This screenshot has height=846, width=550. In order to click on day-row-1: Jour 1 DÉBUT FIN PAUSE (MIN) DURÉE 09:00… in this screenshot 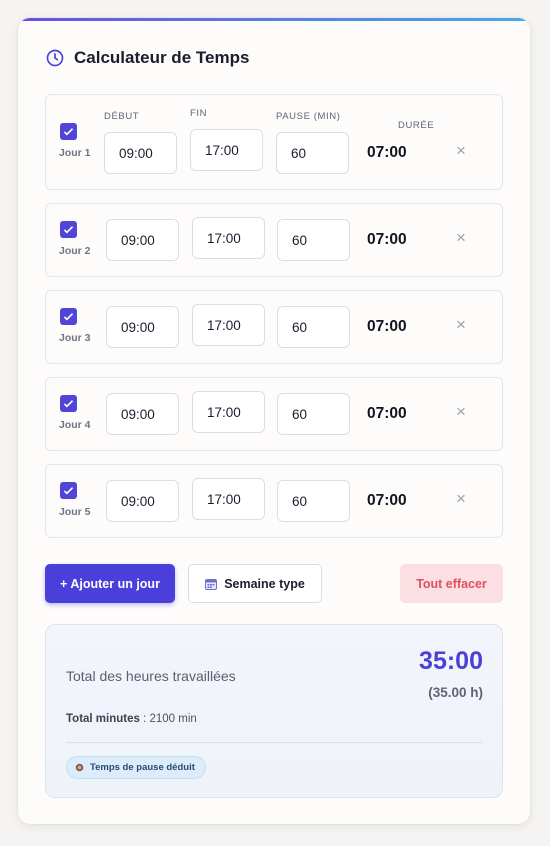, I will do `click(274, 142)`.